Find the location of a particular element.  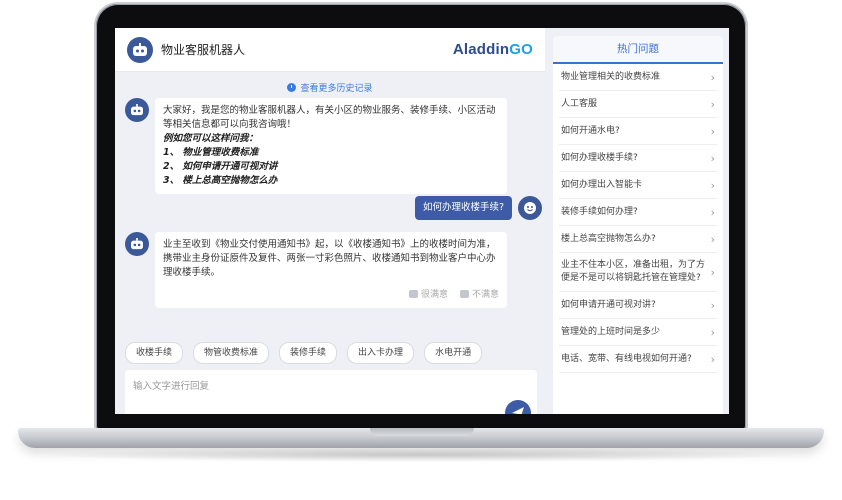

satisfied-button: 很满意 is located at coordinates (428, 295).